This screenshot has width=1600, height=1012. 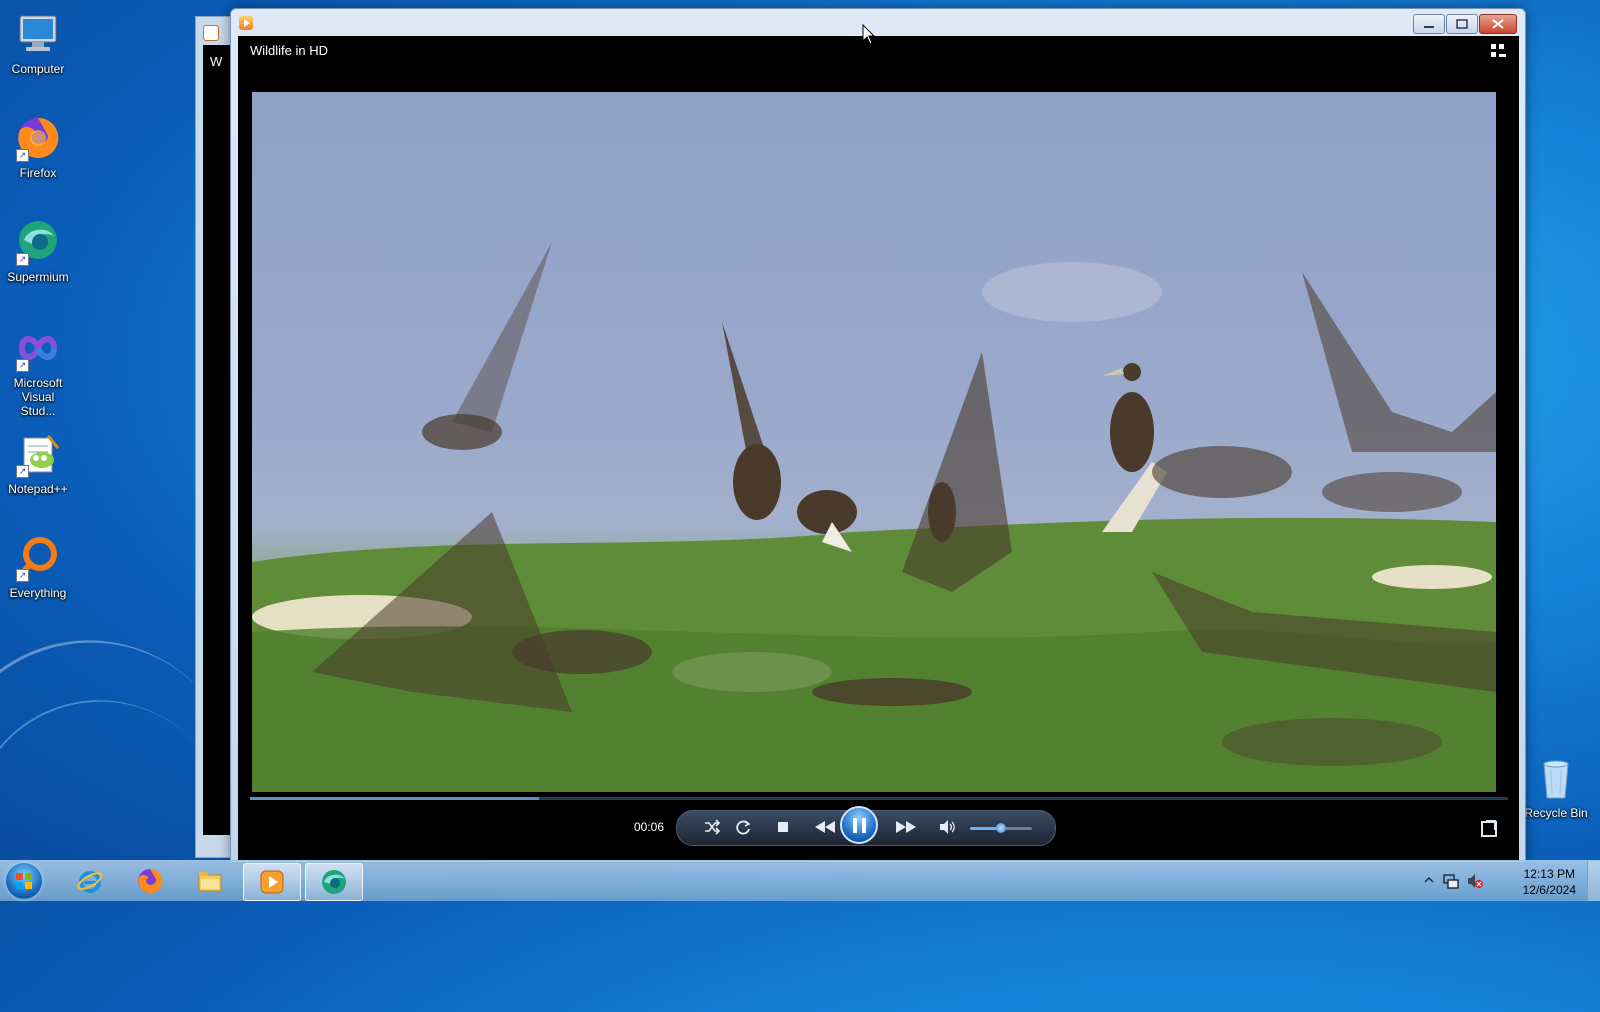 I want to click on system-tray: 12:13 PM 12/6/2024, so click(x=1500, y=881).